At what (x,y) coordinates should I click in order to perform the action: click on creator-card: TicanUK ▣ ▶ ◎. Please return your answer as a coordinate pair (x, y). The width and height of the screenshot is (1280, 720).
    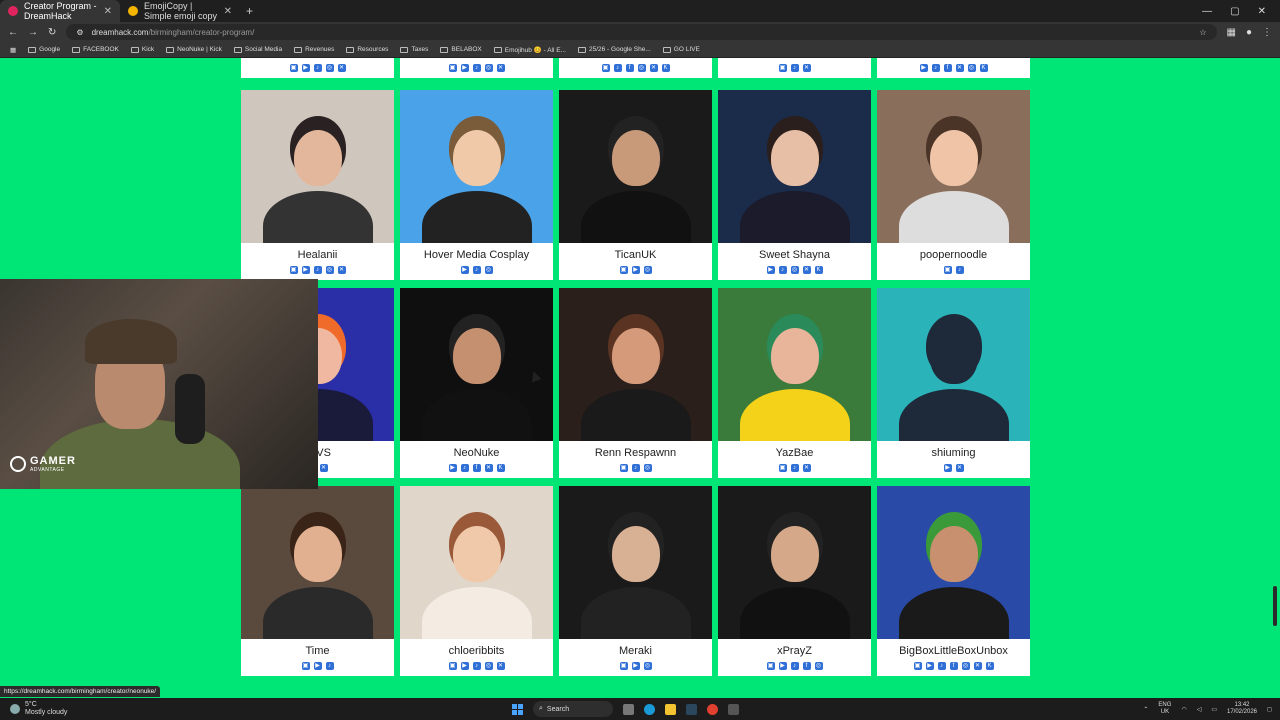
    Looking at the image, I should click on (635, 185).